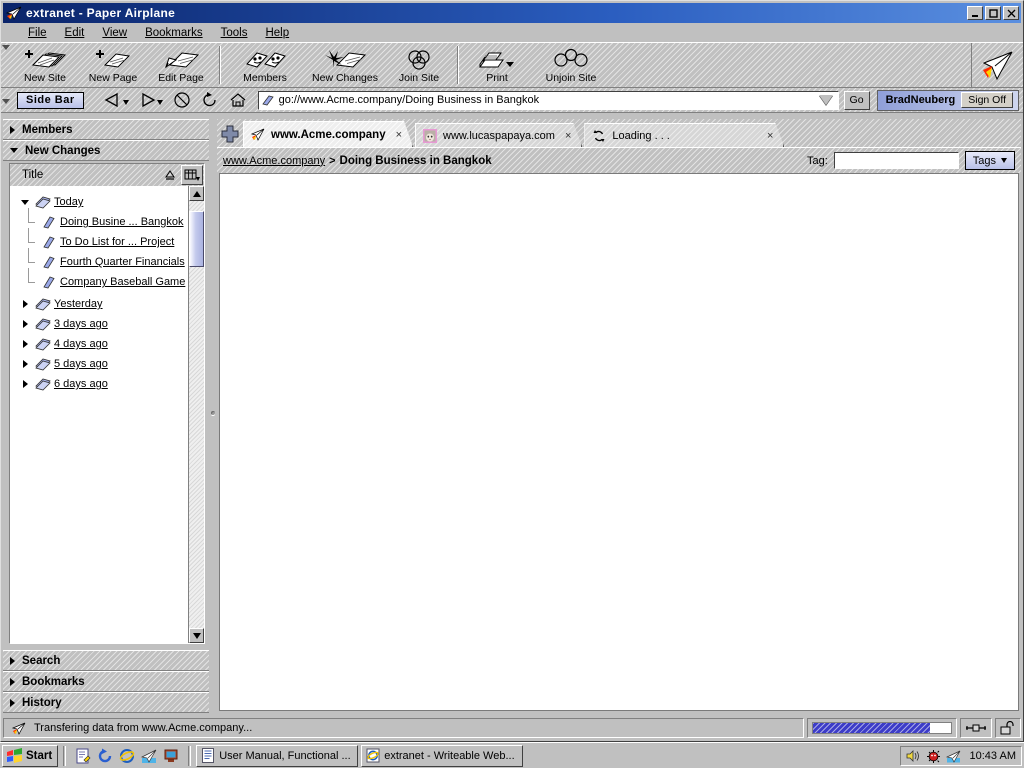 The height and width of the screenshot is (768, 1024). I want to click on unjoin-site-button: Unjoin Site, so click(571, 65).